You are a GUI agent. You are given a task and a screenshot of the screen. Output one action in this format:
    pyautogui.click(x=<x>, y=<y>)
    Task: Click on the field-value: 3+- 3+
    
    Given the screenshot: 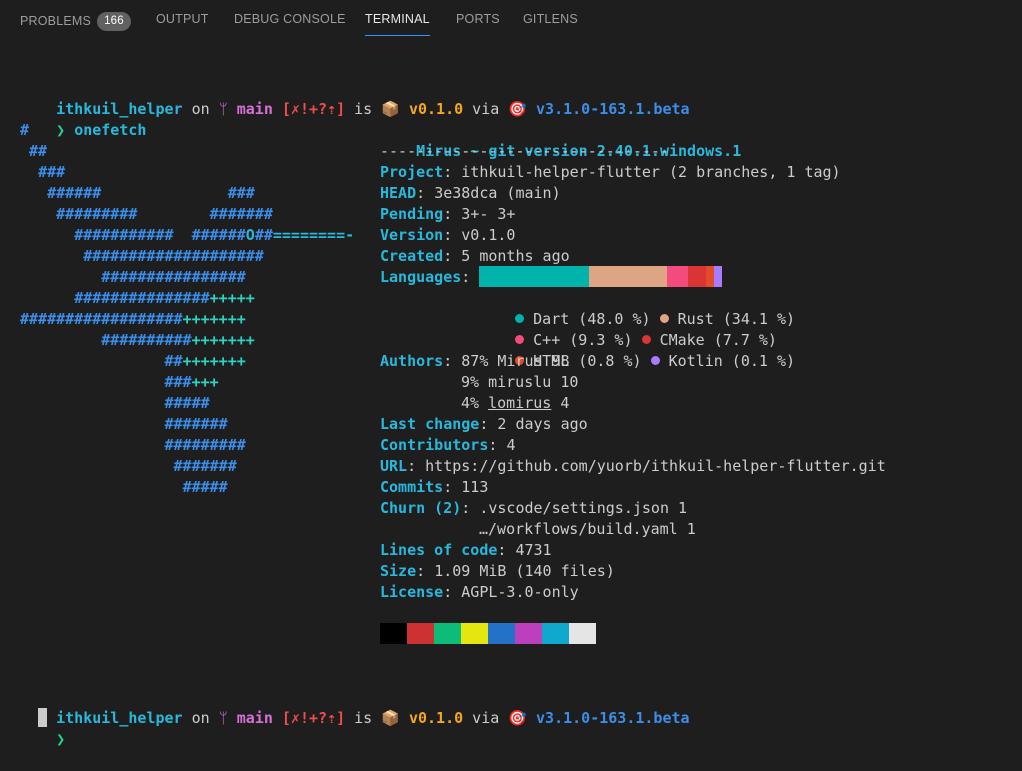 What is the action you would take?
    pyautogui.click(x=488, y=214)
    